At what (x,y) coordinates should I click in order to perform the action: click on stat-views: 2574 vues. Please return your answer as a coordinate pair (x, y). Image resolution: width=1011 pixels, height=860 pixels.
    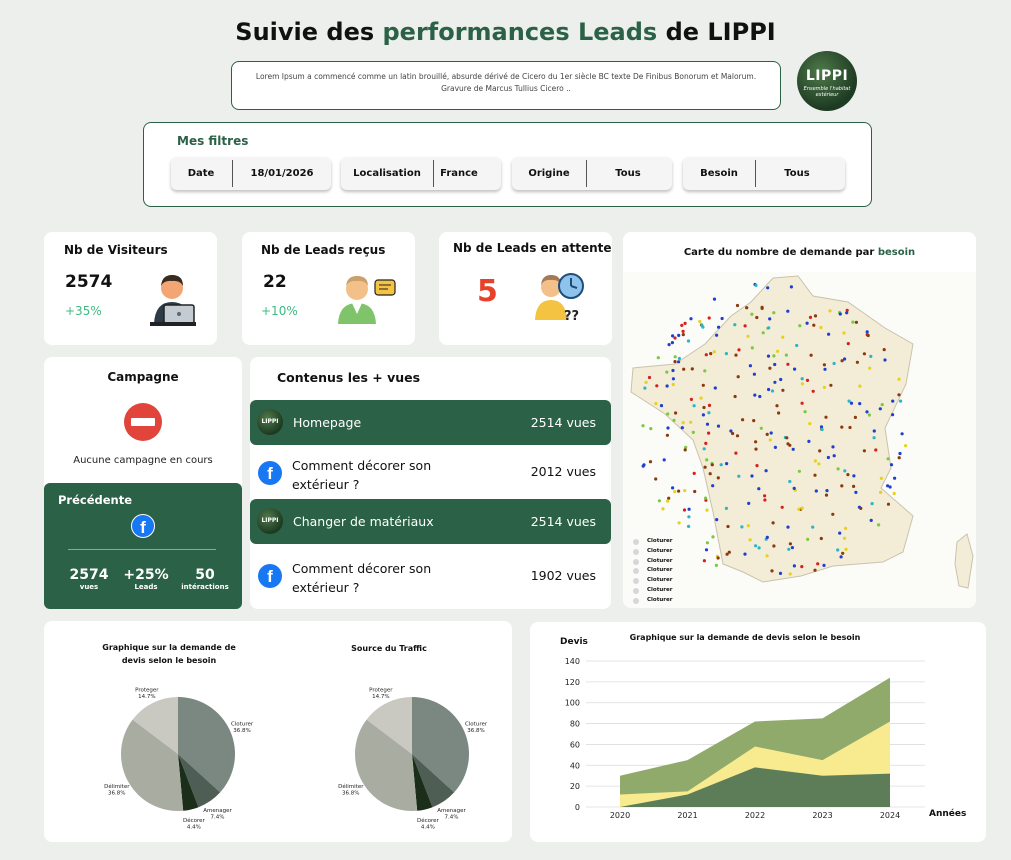
    Looking at the image, I should click on (89, 579).